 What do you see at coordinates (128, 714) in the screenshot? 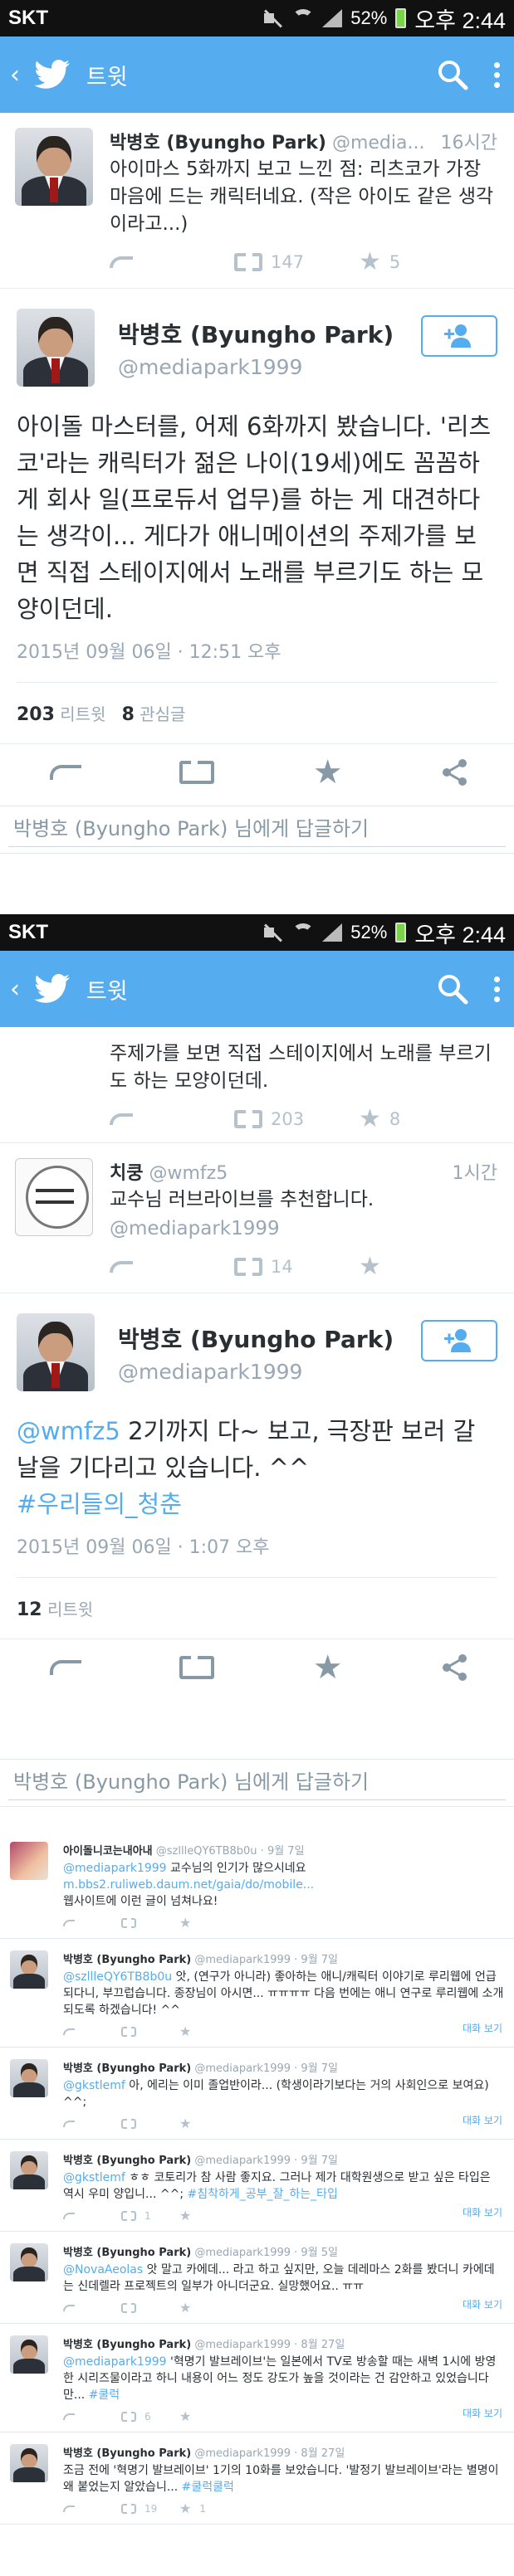
I see `favorite-count: 8` at bounding box center [128, 714].